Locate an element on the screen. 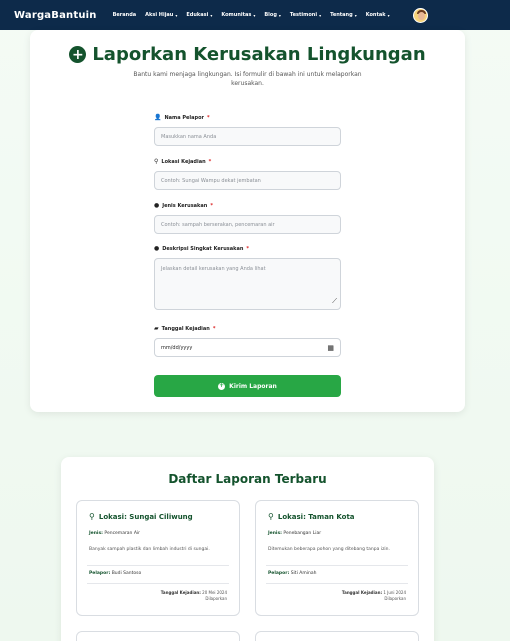  report-type: Jenis: Pencemaran Air is located at coordinates (114, 533).